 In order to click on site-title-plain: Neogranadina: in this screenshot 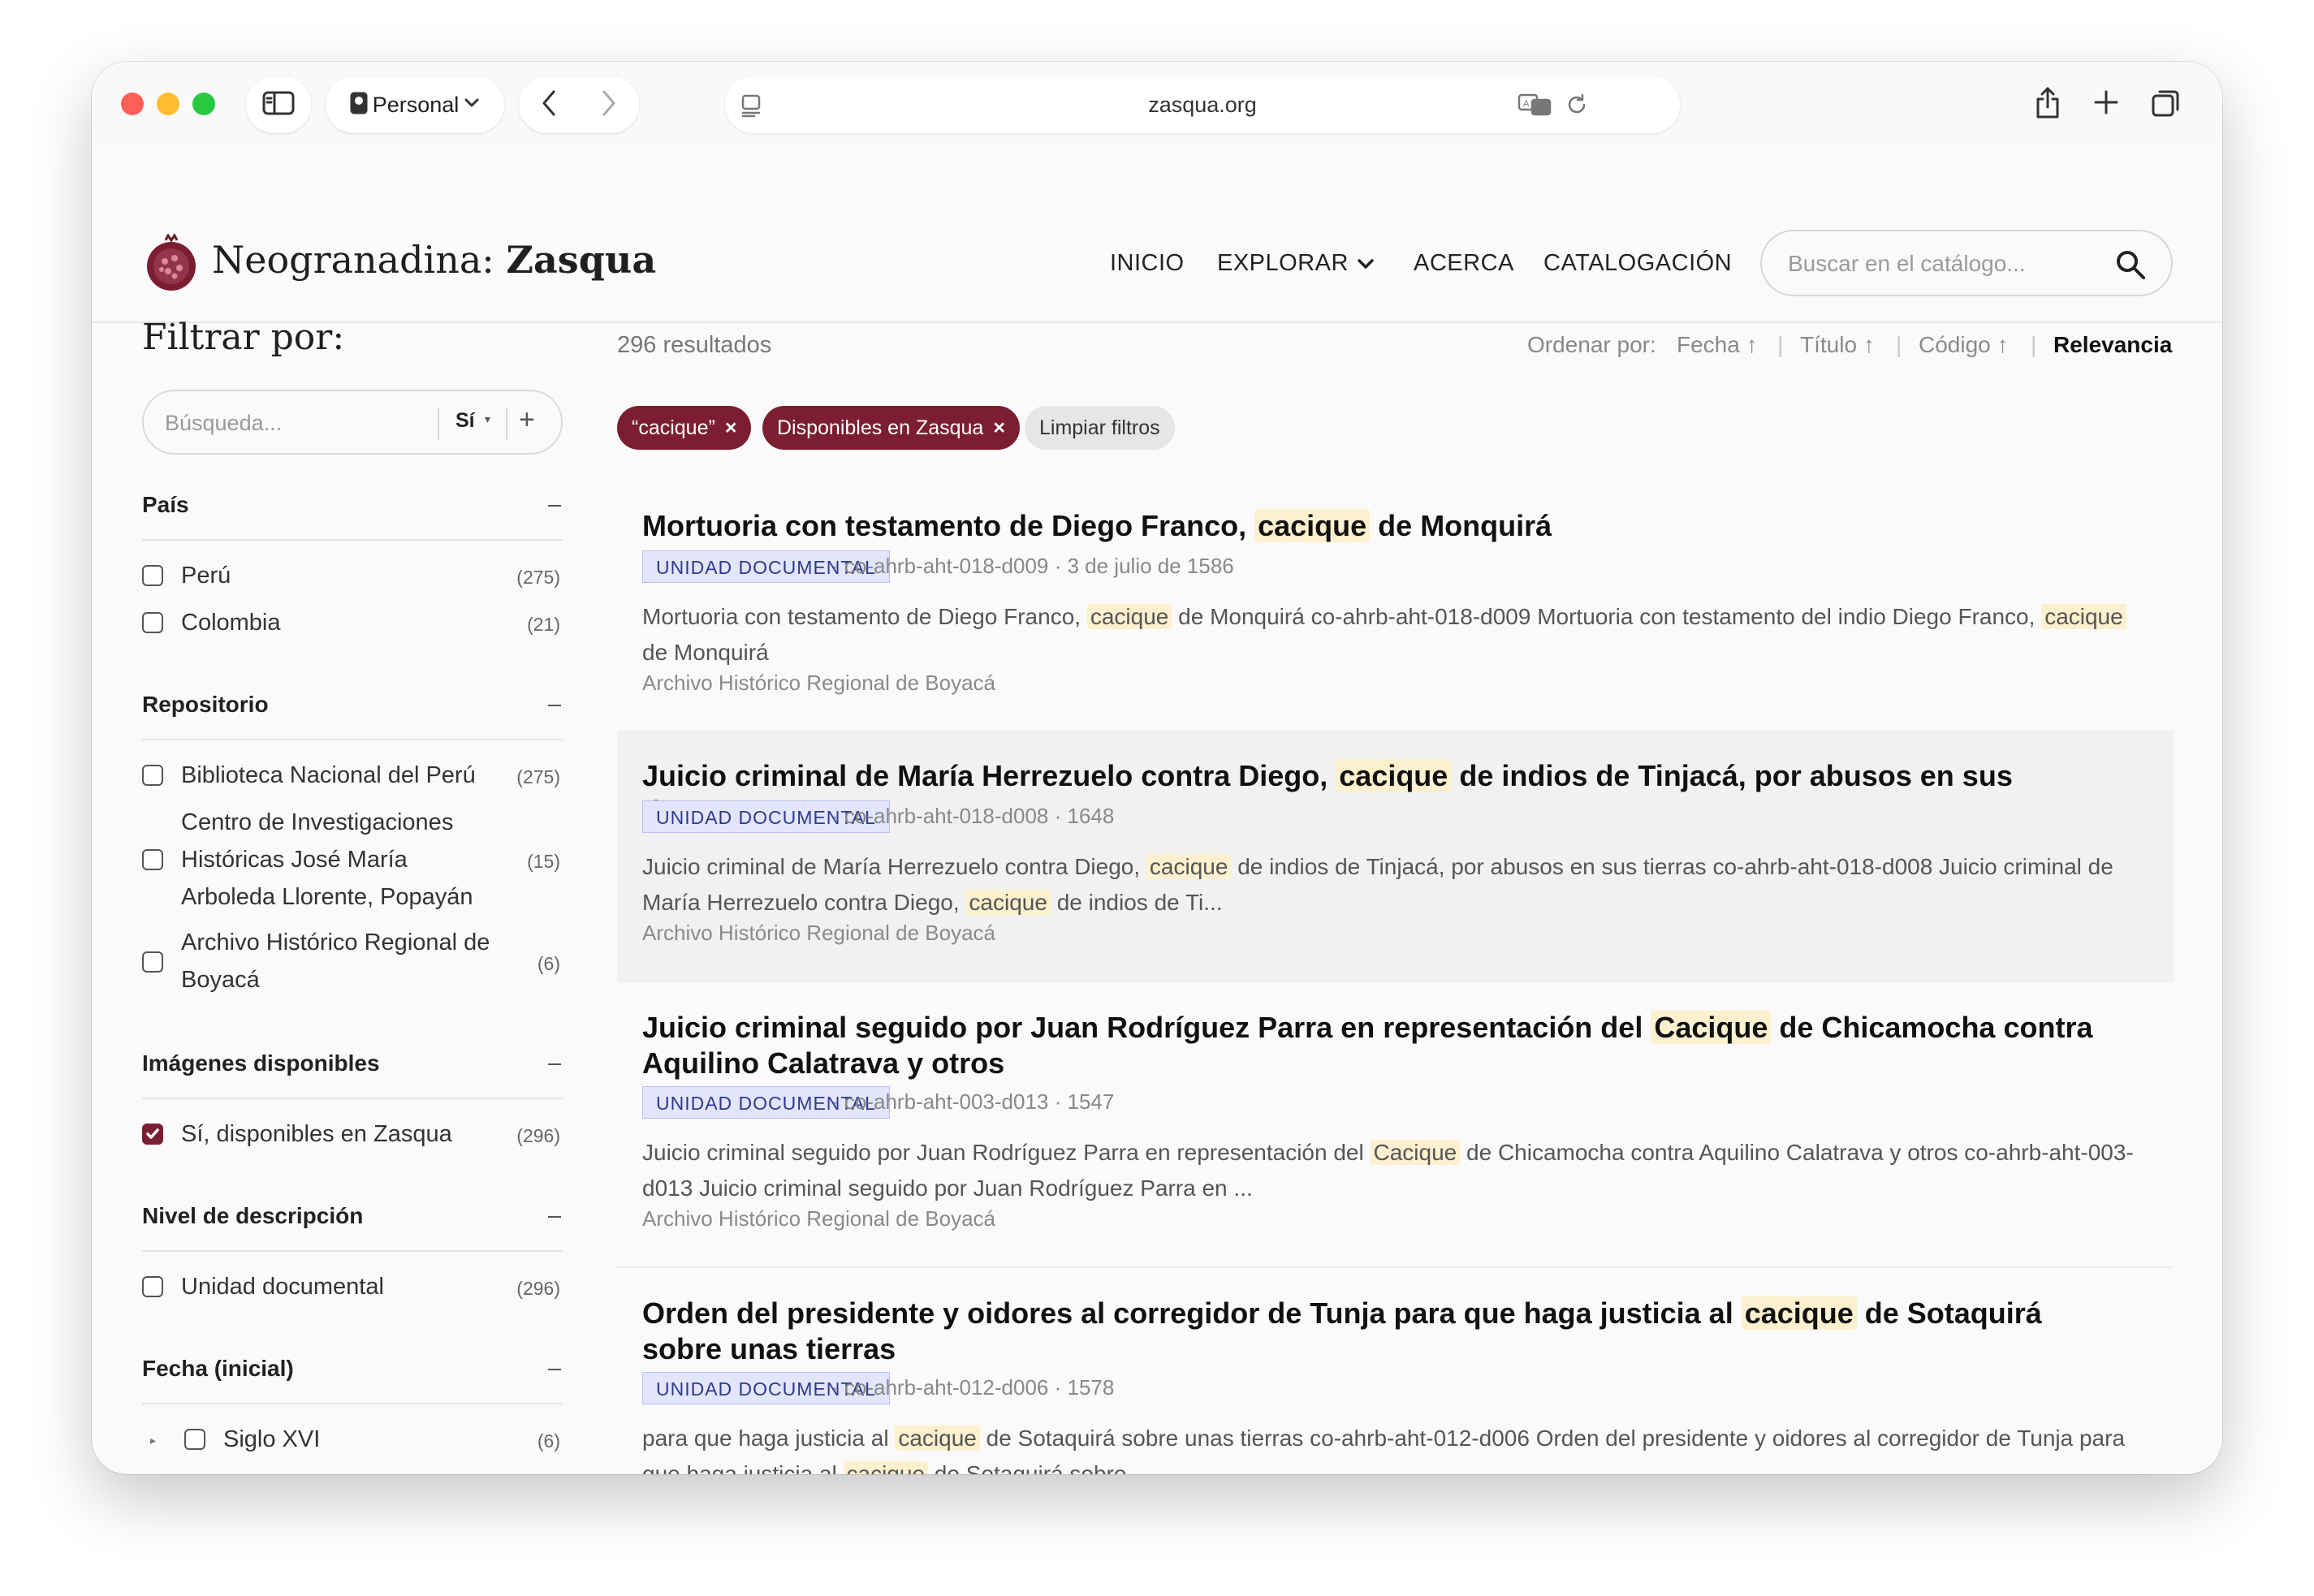, I will do `click(359, 260)`.